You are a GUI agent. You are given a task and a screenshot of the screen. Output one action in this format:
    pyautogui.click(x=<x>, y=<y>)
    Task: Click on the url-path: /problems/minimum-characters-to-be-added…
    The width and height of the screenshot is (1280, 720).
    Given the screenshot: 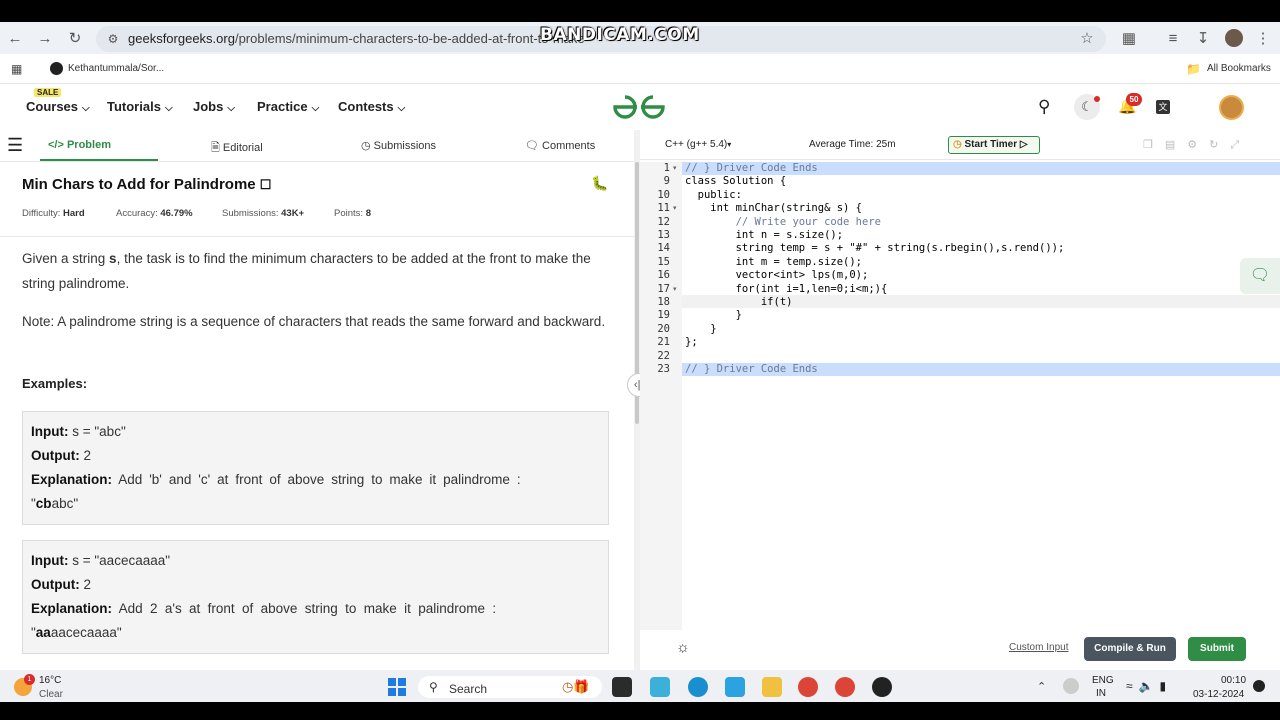 What is the action you would take?
    pyautogui.click(x=409, y=38)
    